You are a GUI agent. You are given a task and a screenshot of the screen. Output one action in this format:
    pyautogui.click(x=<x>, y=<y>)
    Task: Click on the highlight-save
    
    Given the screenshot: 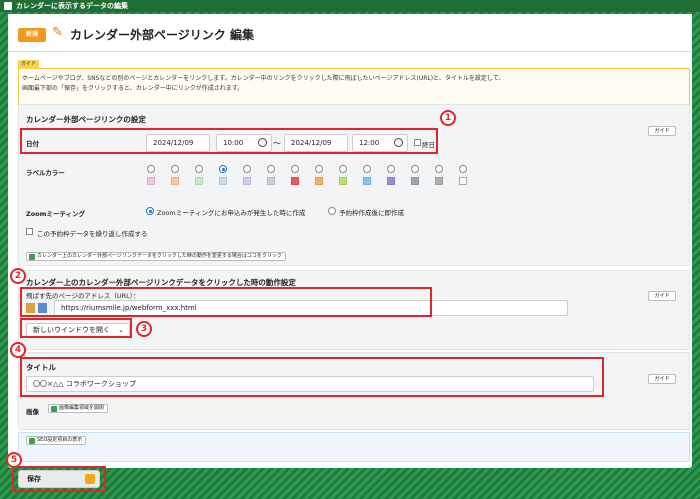 What is the action you would take?
    pyautogui.click(x=59, y=479)
    